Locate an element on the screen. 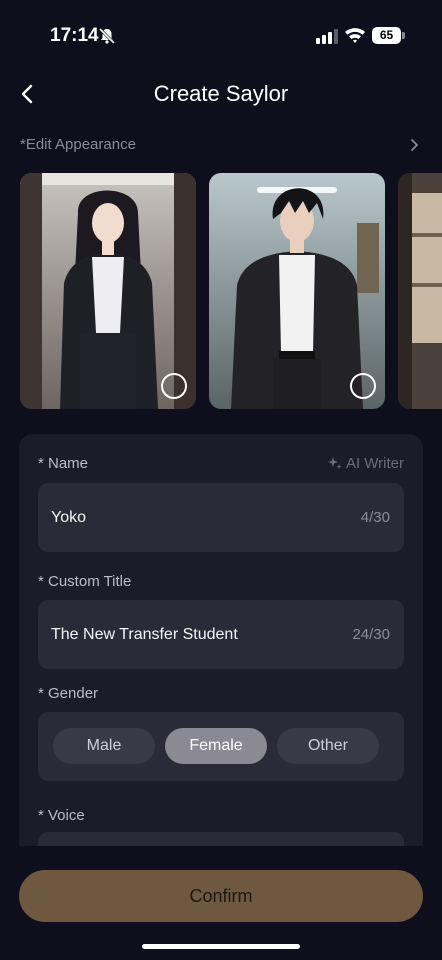 This screenshot has width=442, height=960. wifi-icon is located at coordinates (355, 35).